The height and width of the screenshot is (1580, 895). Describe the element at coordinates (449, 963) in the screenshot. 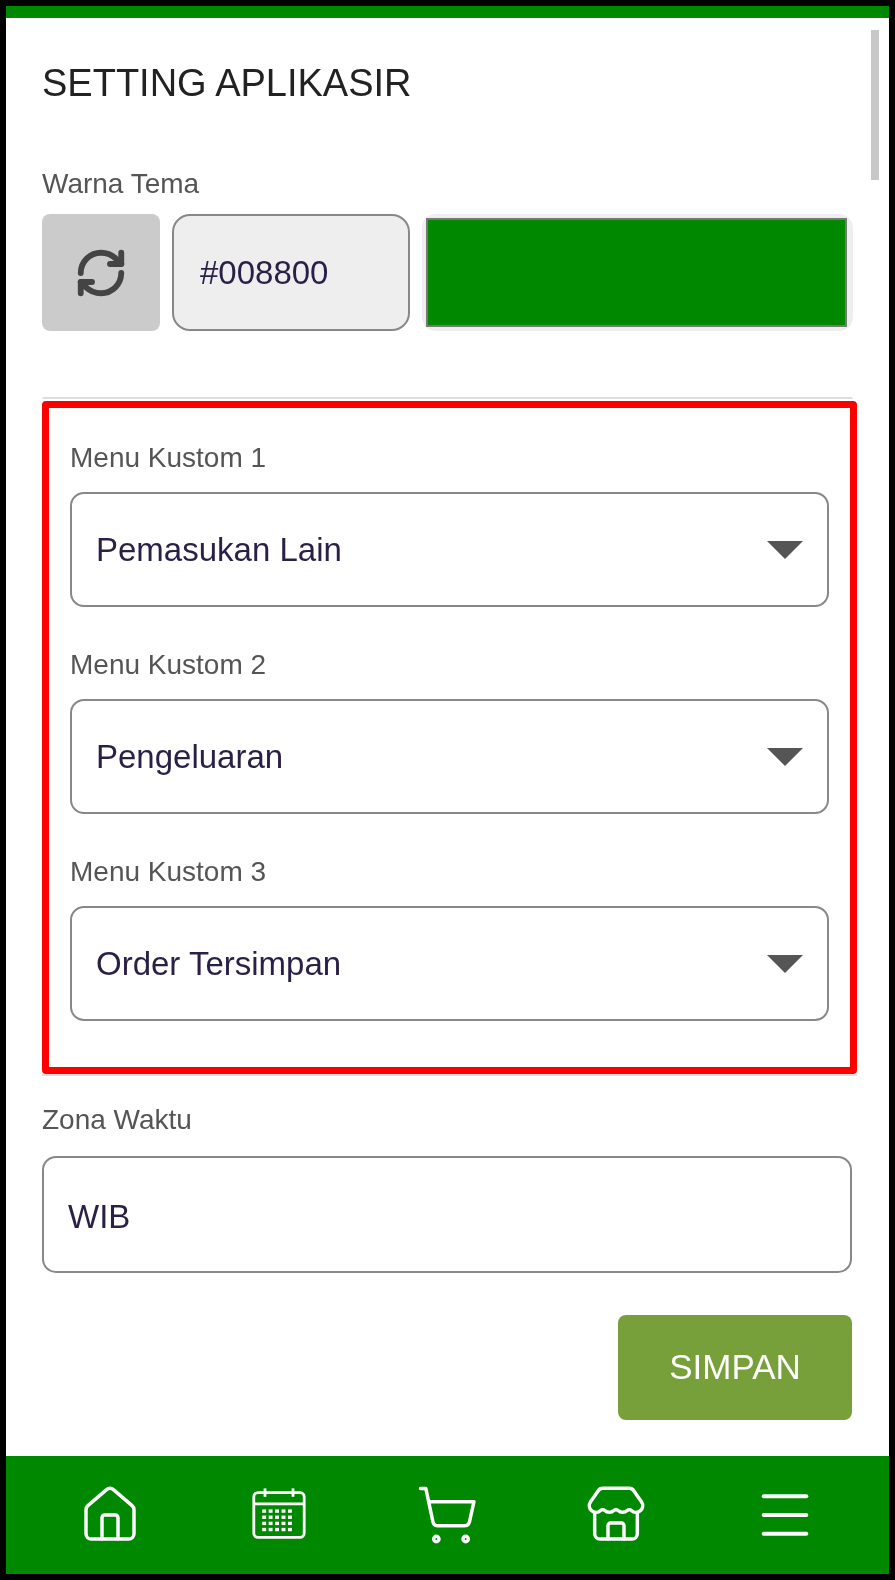

I see `dropdown-select: Order Tersimpan` at that location.